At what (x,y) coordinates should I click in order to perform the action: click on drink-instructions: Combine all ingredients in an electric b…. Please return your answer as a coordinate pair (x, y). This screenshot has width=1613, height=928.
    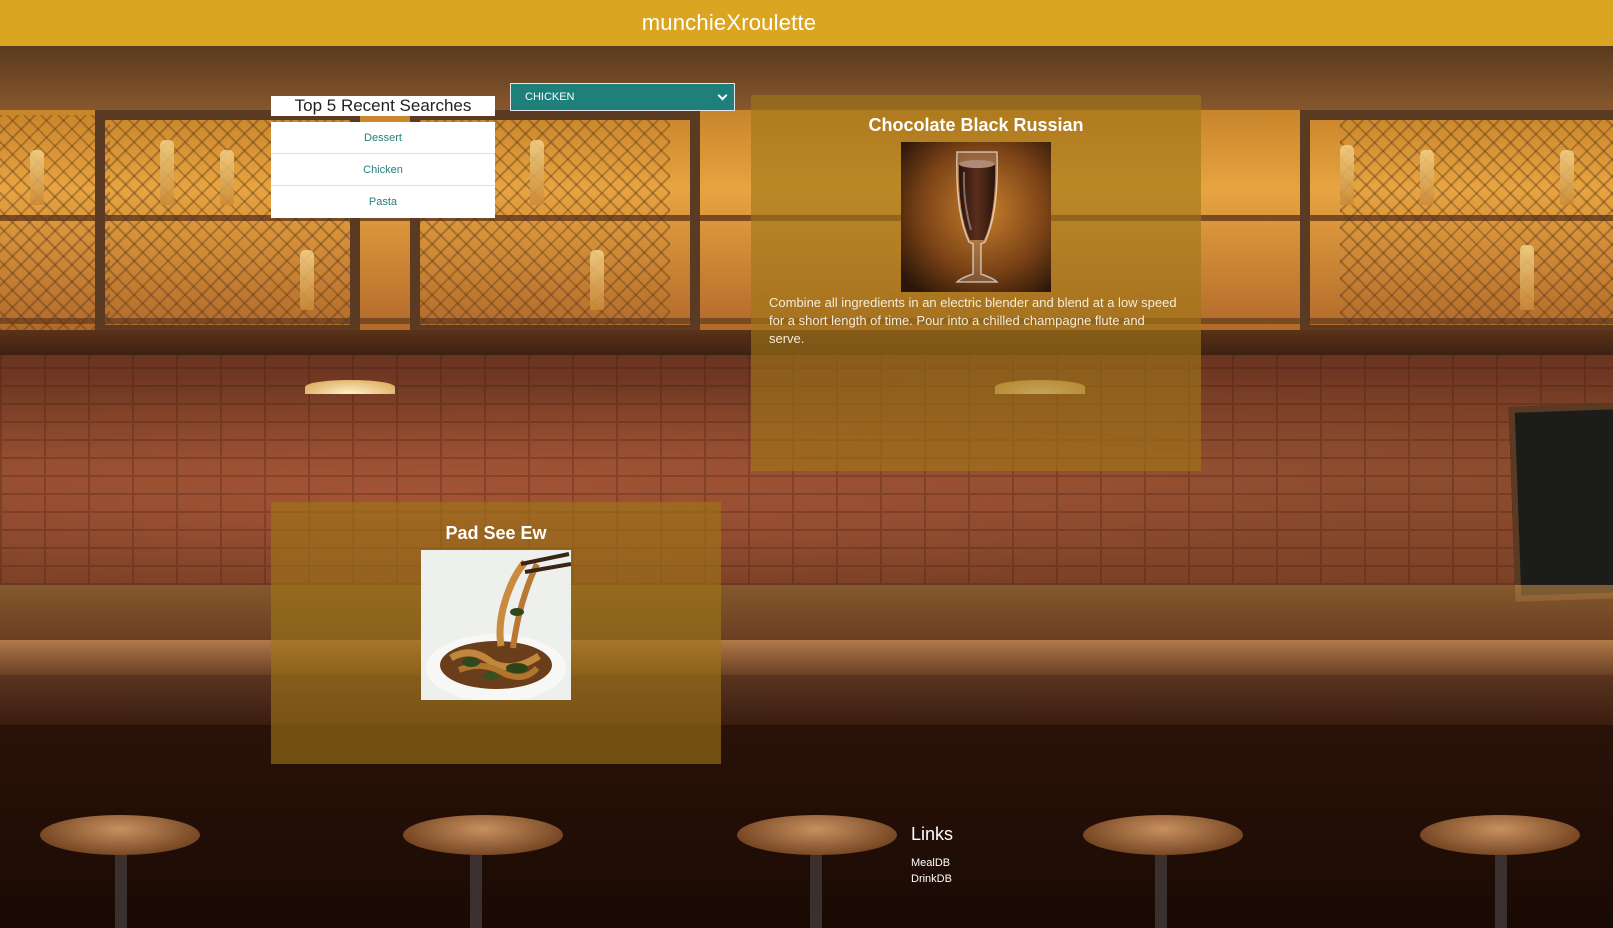
    Looking at the image, I should click on (973, 320).